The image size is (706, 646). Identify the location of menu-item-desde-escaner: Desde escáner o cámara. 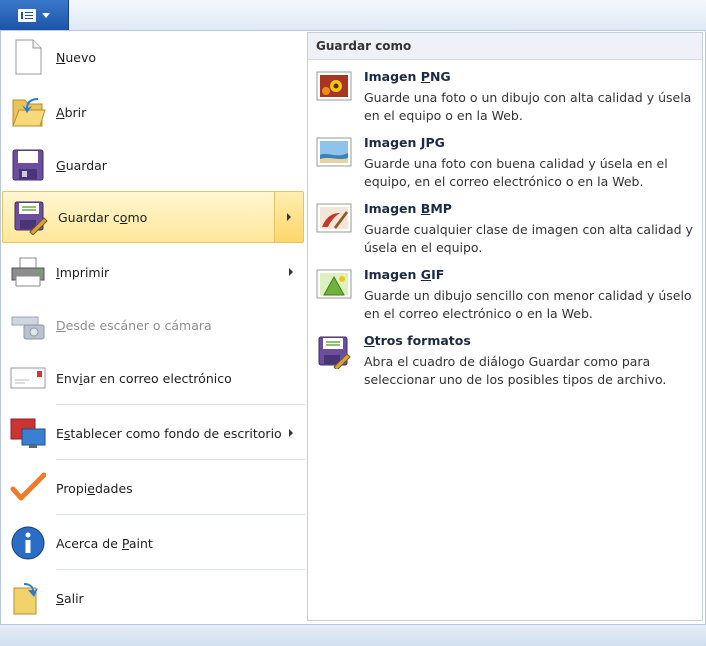
(154, 325).